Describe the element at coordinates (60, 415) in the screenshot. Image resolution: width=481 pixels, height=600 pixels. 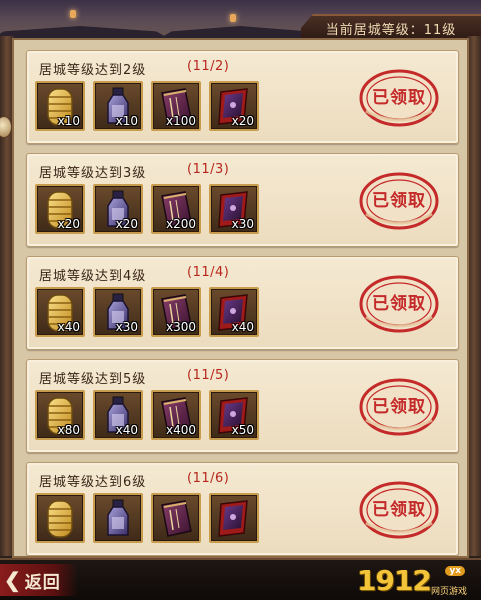
I see `reward-item-slot: x80` at that location.